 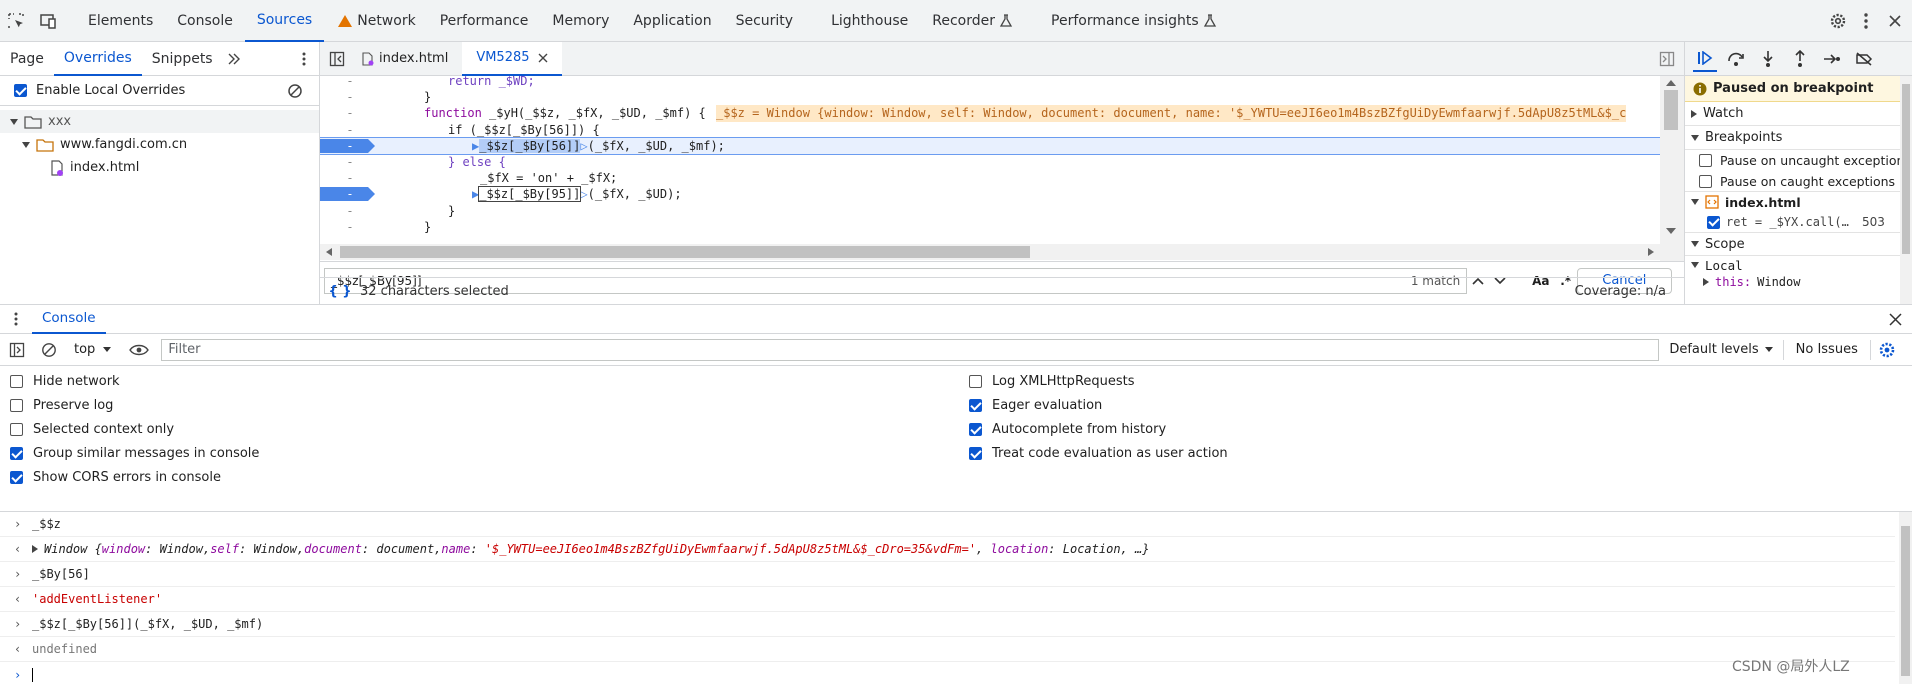 What do you see at coordinates (408, 59) in the screenshot?
I see `editor-tab-index: index.html` at bounding box center [408, 59].